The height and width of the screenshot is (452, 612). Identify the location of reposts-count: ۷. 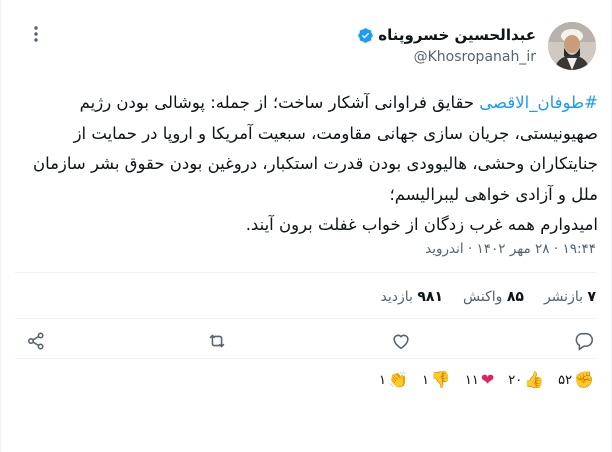
(591, 297).